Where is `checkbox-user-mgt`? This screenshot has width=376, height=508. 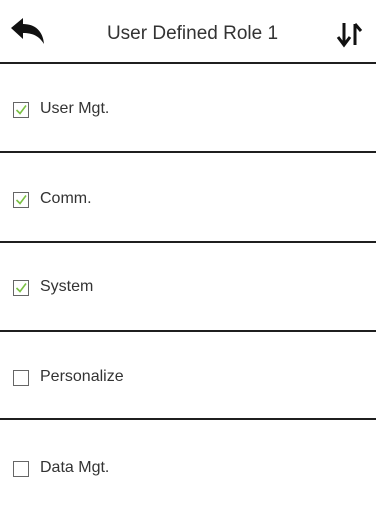 checkbox-user-mgt is located at coordinates (21, 110).